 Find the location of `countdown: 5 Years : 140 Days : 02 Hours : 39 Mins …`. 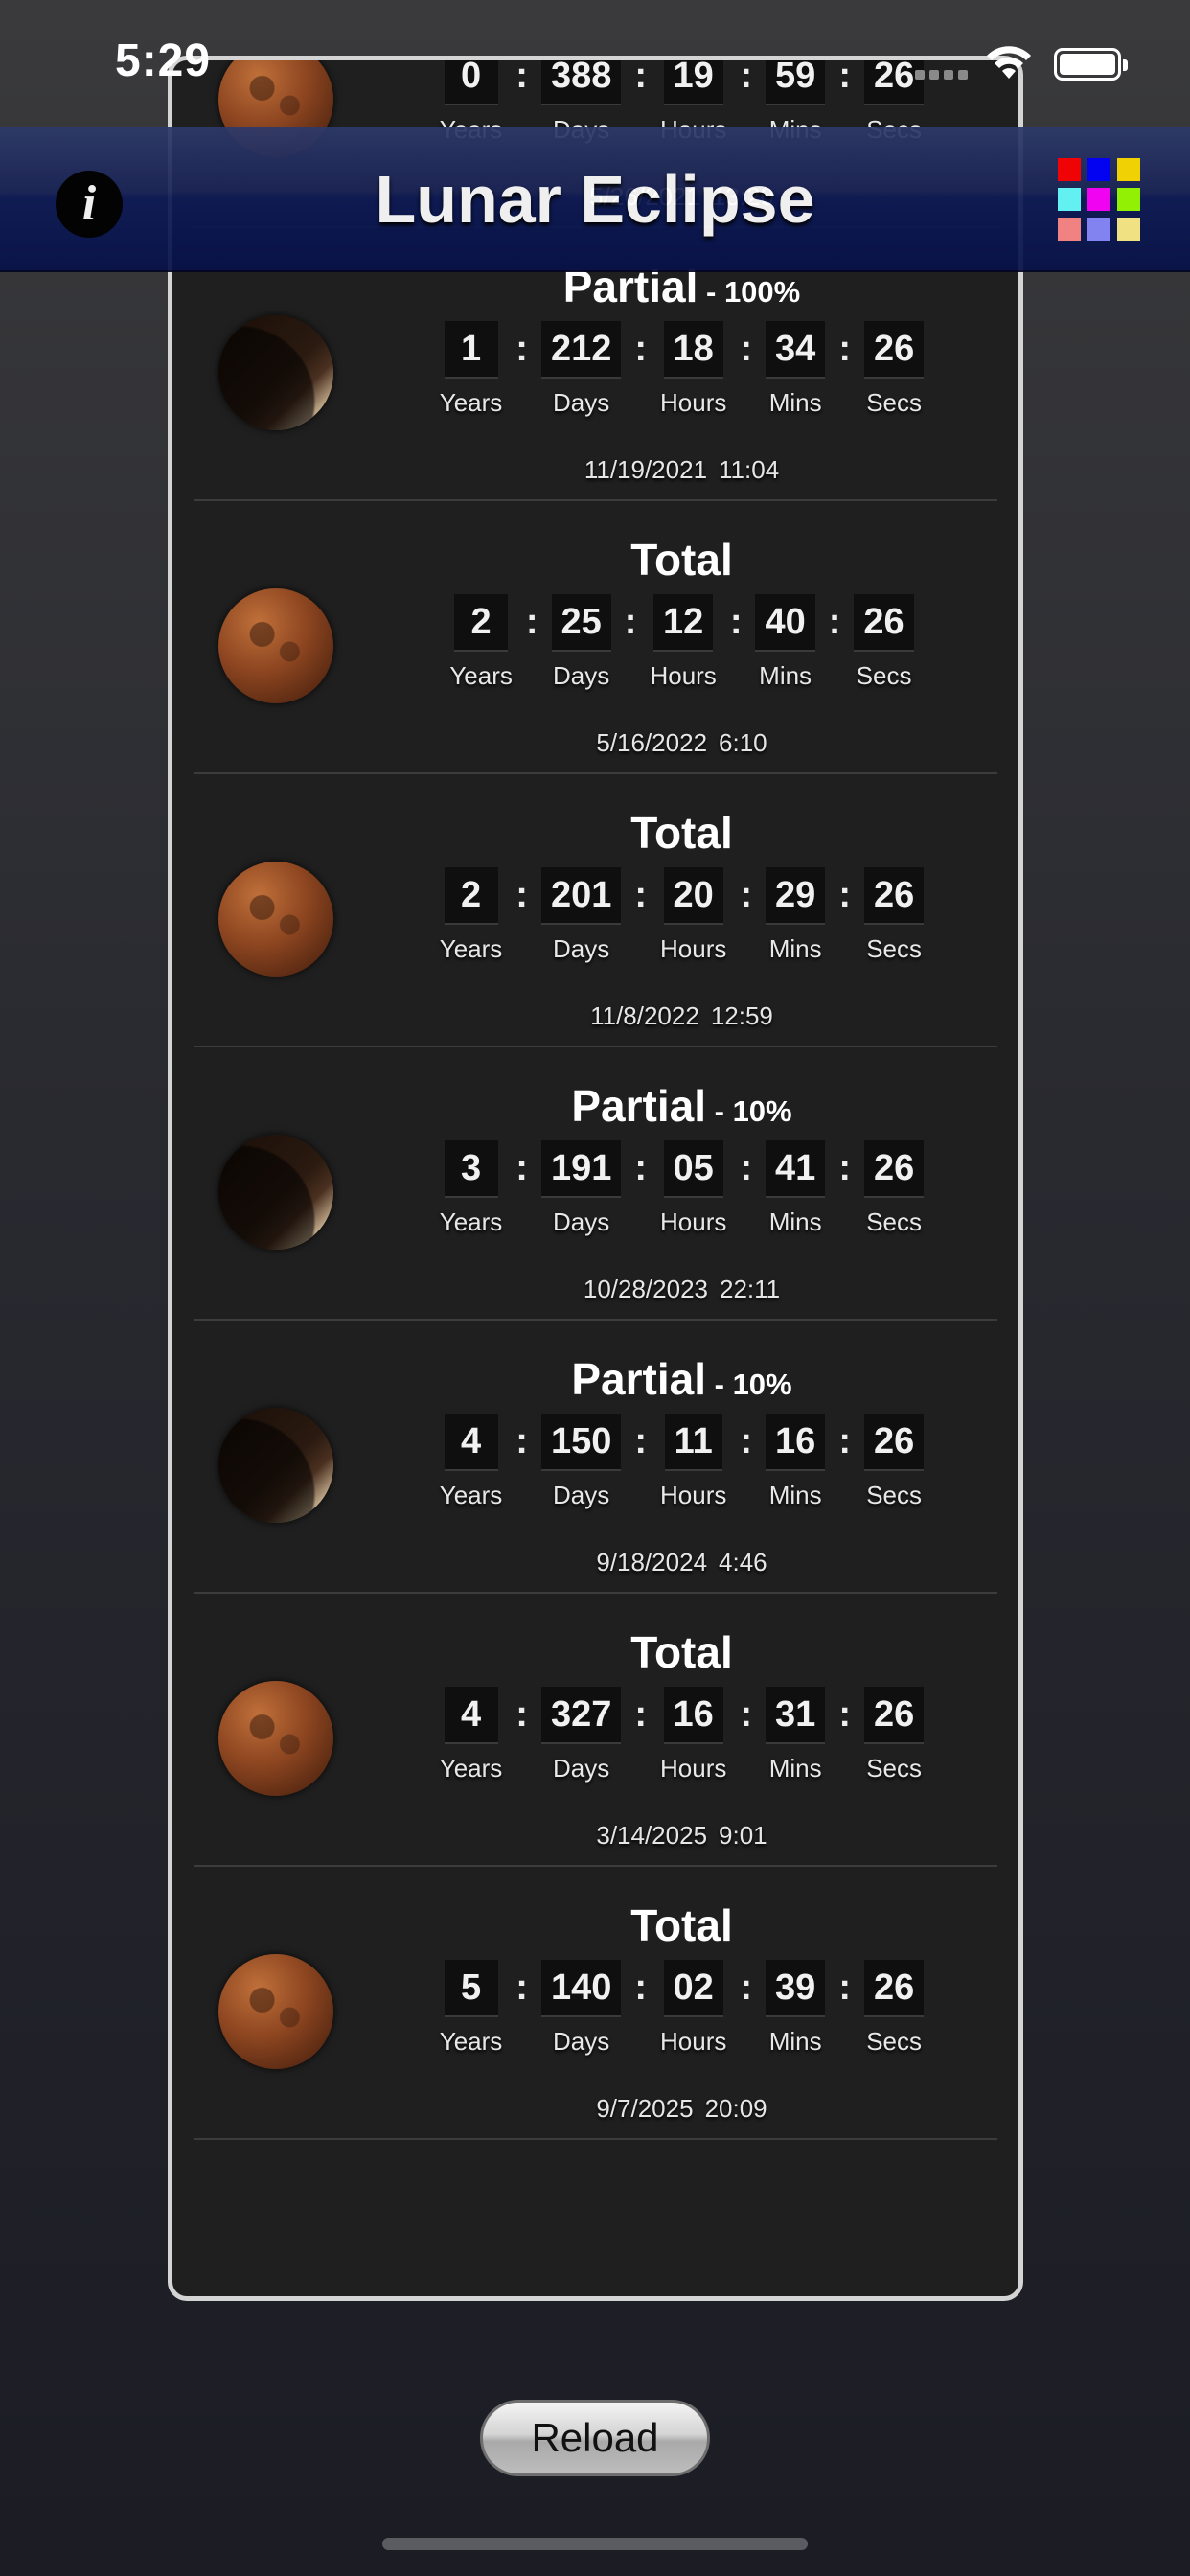

countdown: 5 Years : 140 Days : 02 Hours : 39 Mins … is located at coordinates (682, 2008).